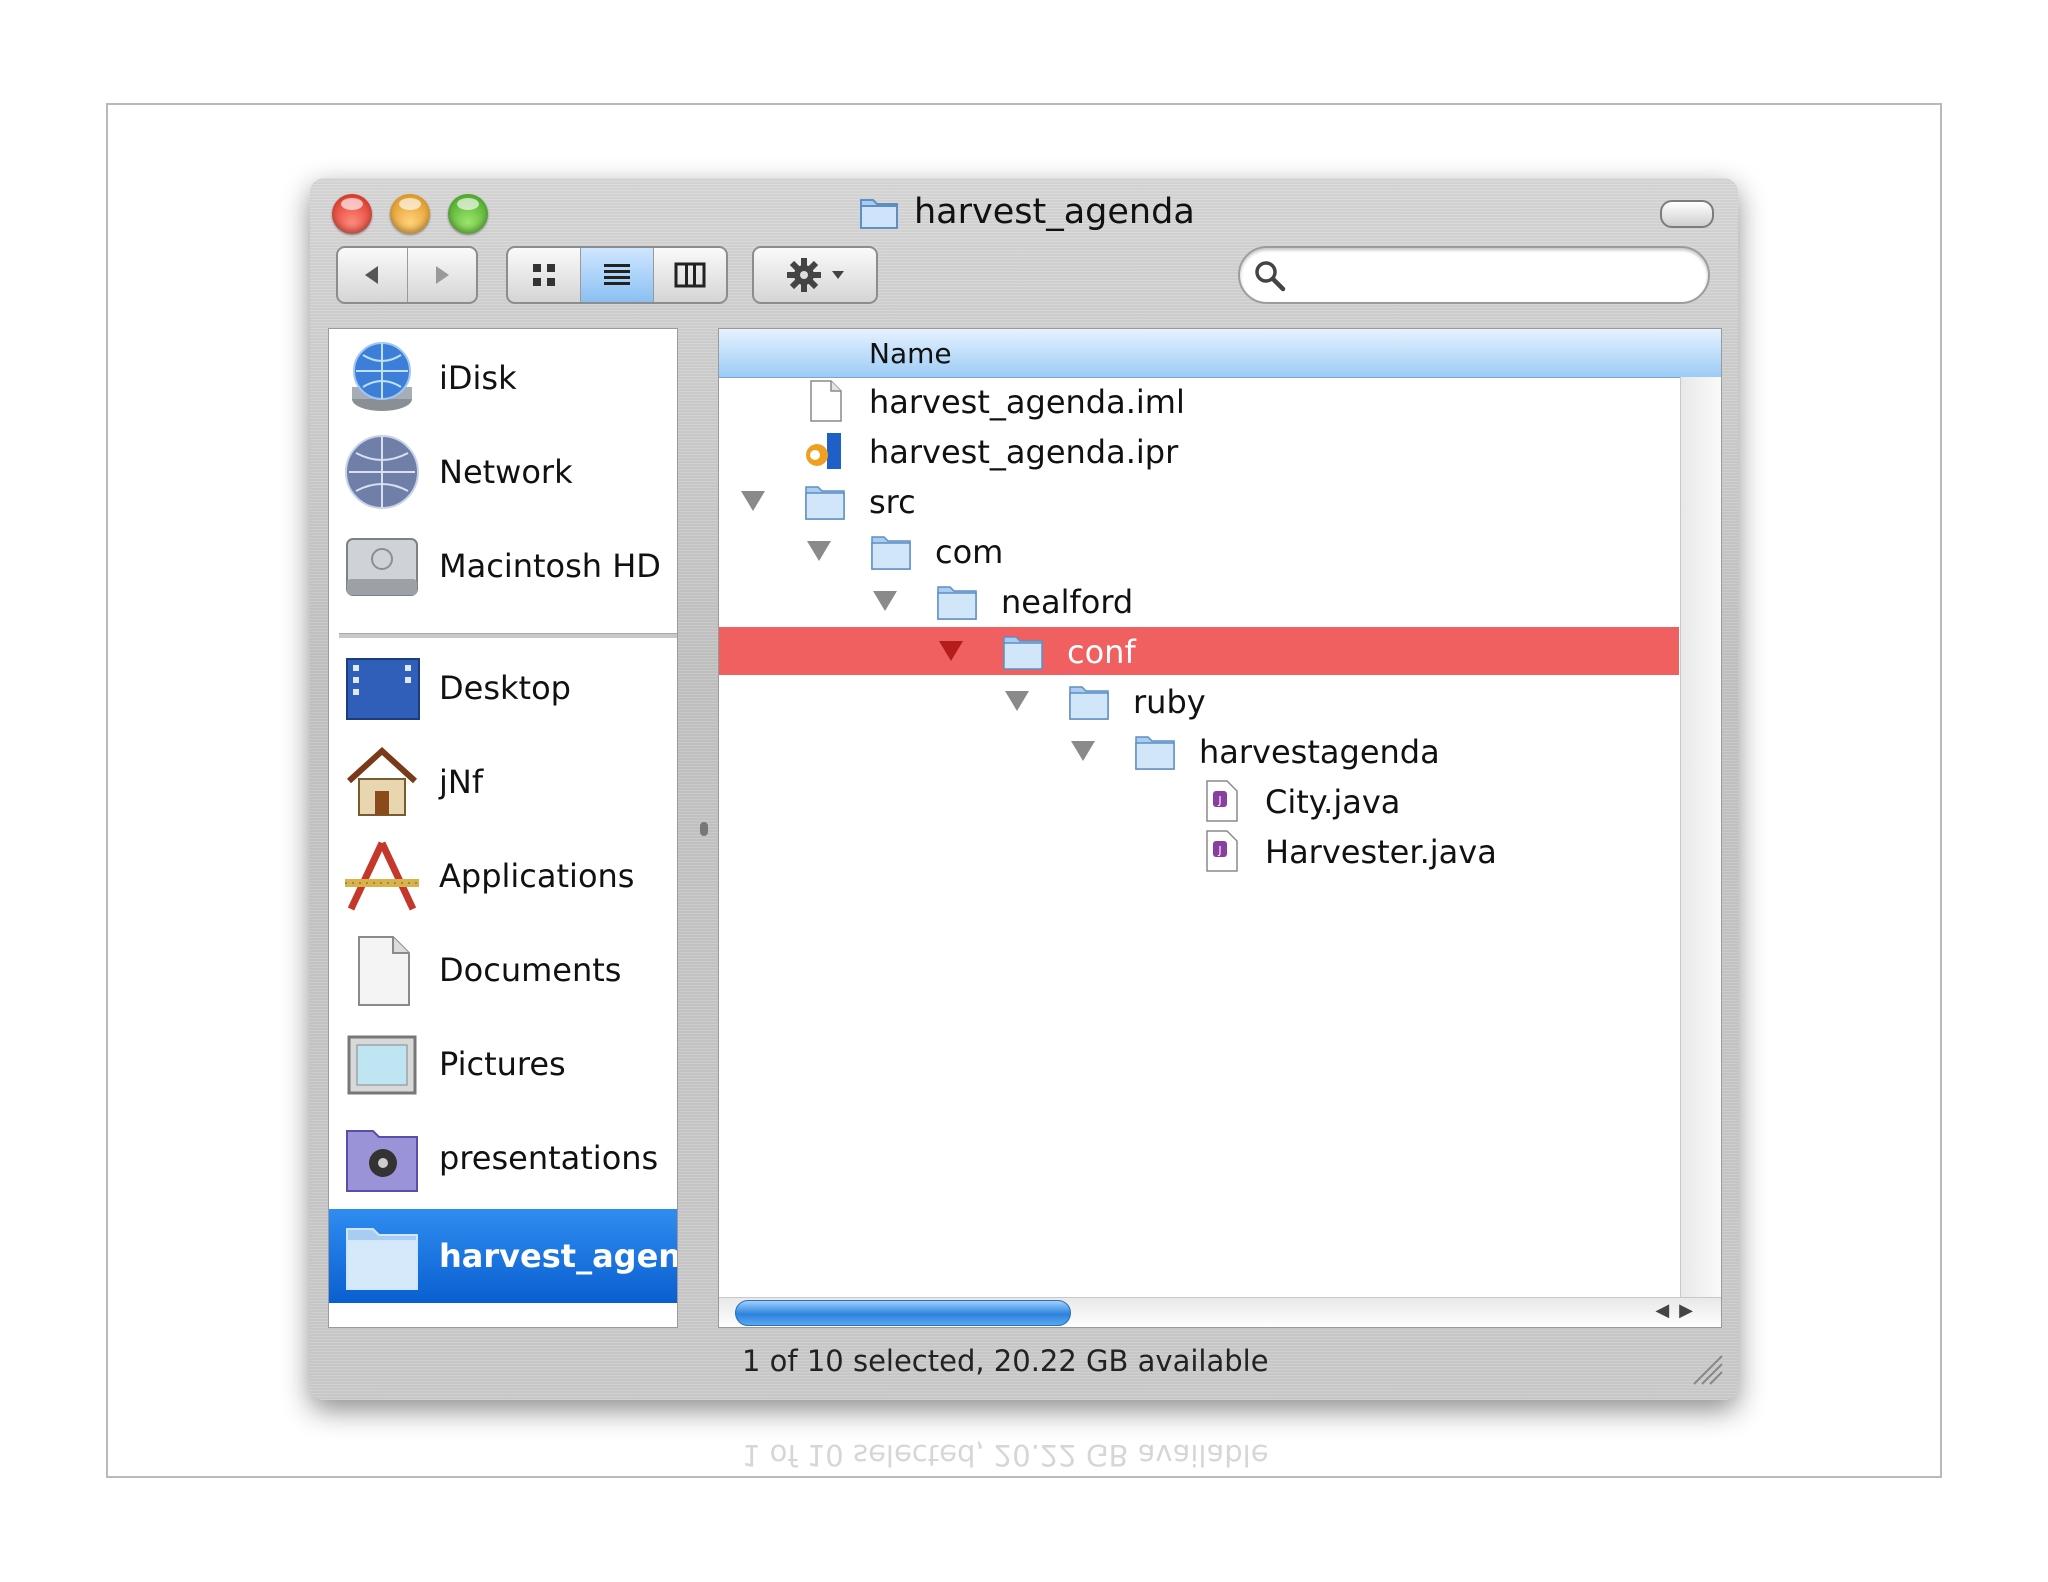 The width and height of the screenshot is (2048, 1582). I want to click on java-file-icon: J, so click(1222, 801).